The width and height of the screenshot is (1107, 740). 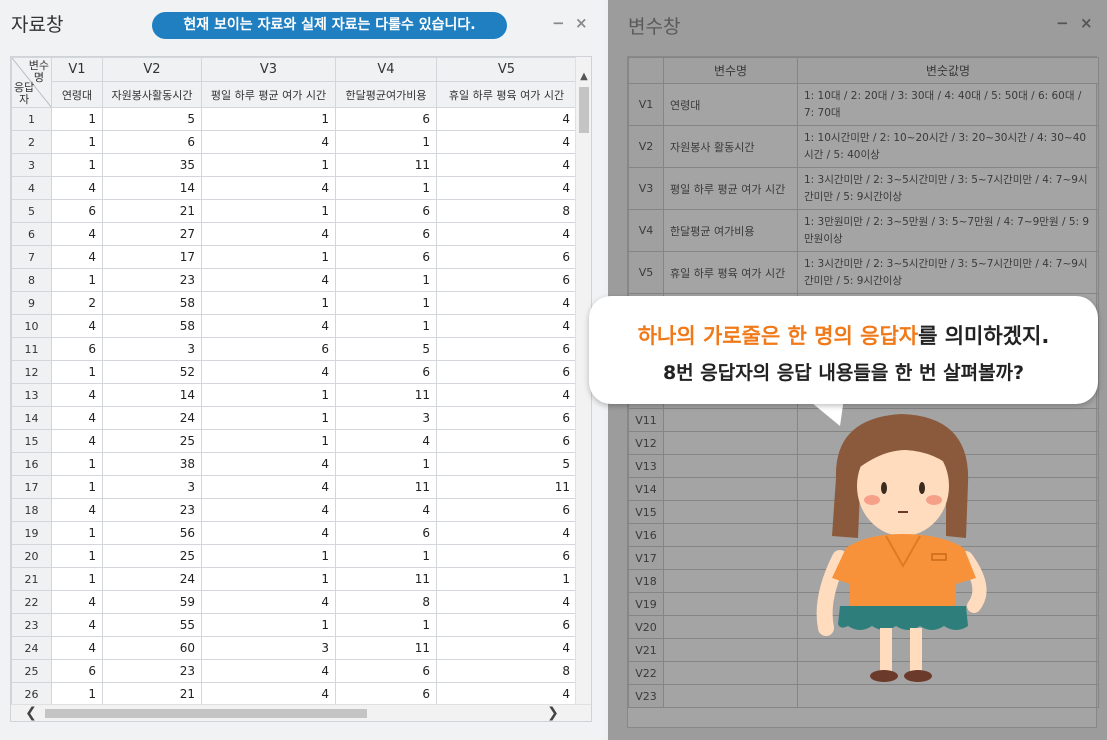 I want to click on data-cell: 8, so click(x=506, y=211).